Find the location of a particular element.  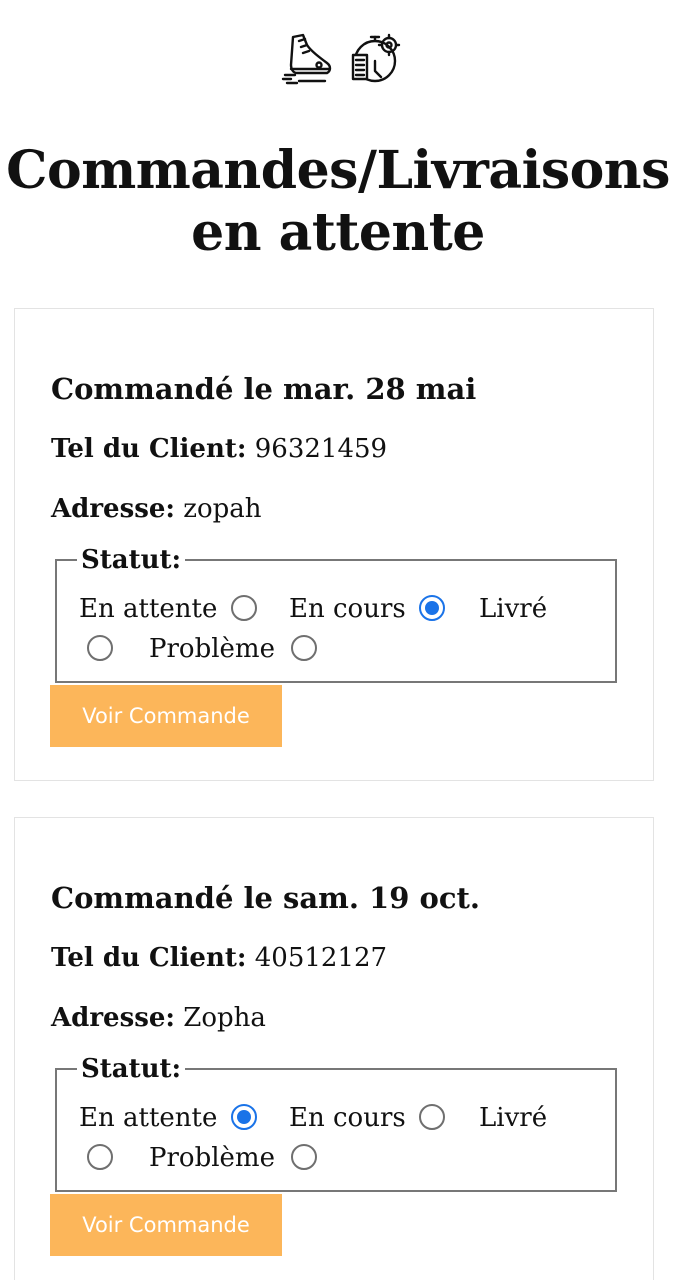

order-date: Commandé le sam. 19 oct. is located at coordinates (265, 898).